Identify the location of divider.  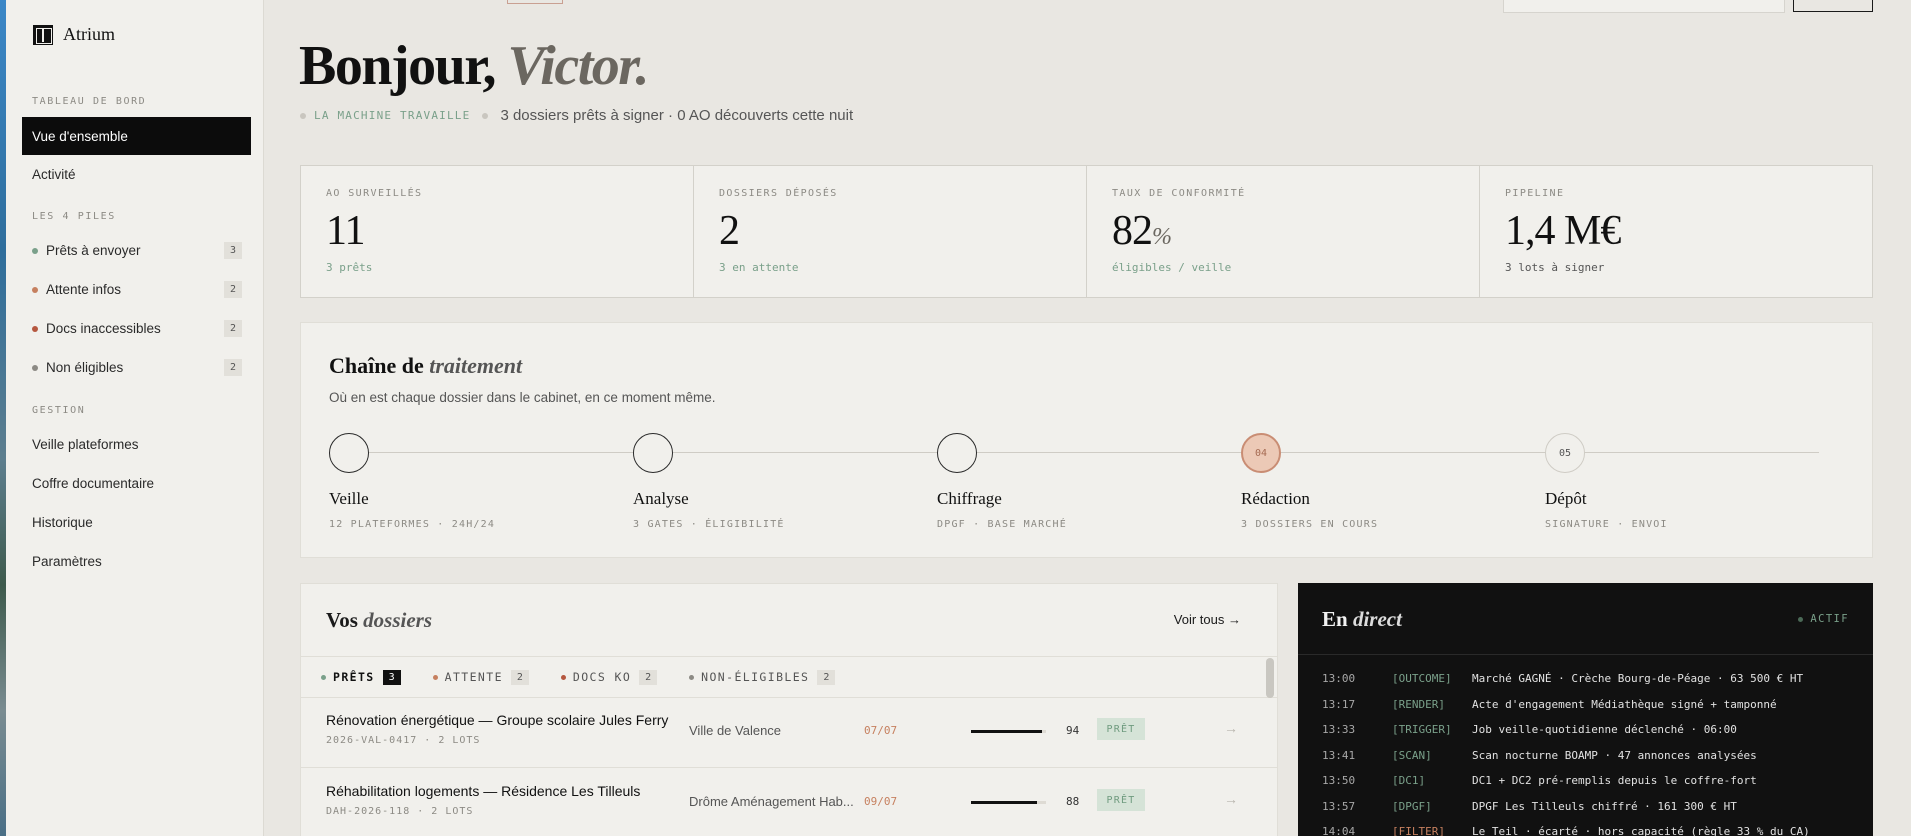
(1585, 654).